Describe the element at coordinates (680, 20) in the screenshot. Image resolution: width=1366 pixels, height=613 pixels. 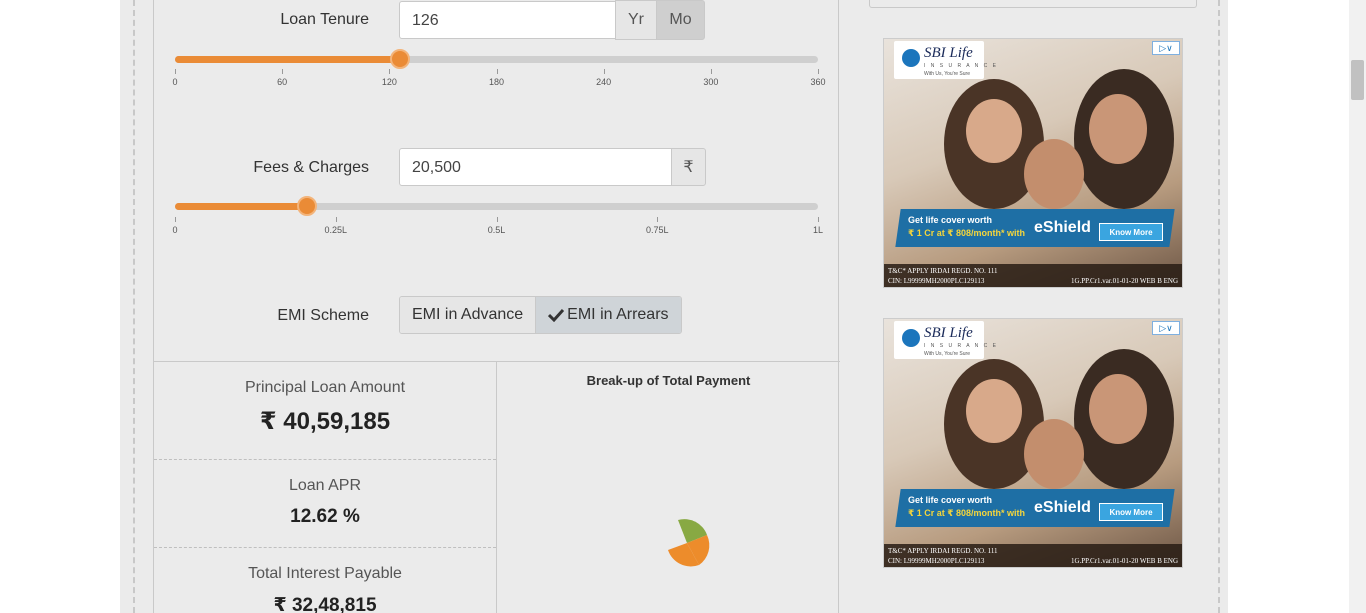
I see `tenure-month-toggle: Mo` at that location.